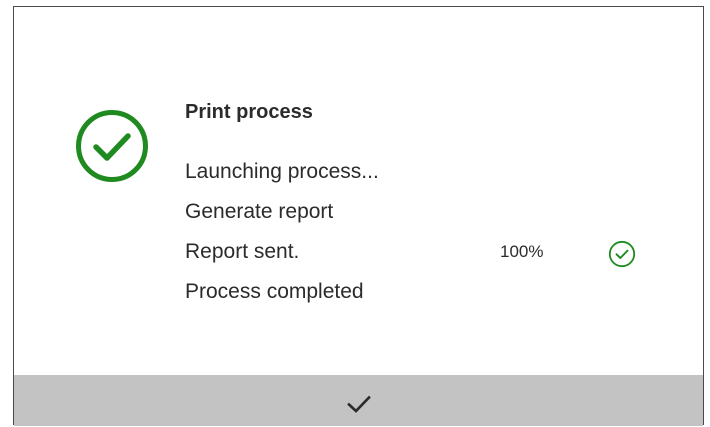 The height and width of the screenshot is (427, 710). I want to click on check-circle-icon, so click(112, 146).